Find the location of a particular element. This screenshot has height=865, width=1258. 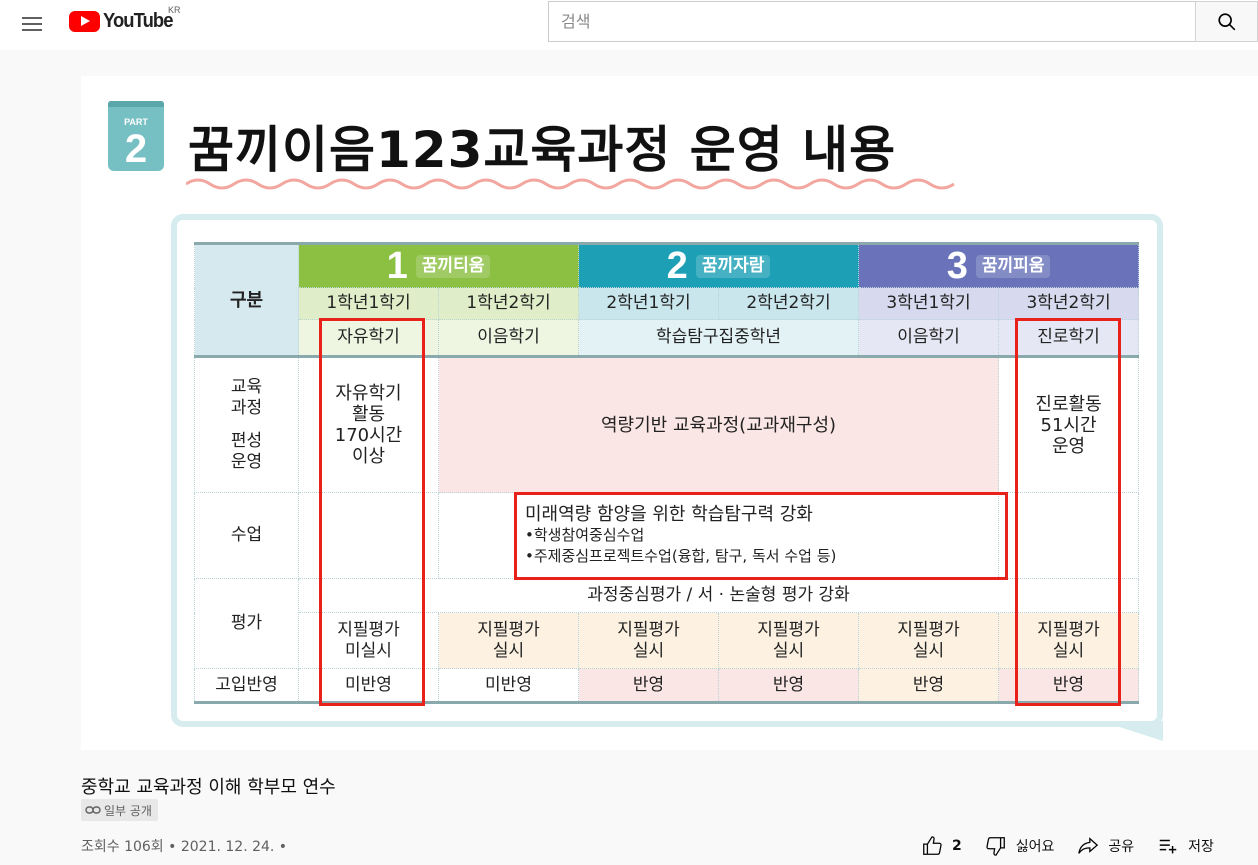

thumbs-down-icon is located at coordinates (995, 846).